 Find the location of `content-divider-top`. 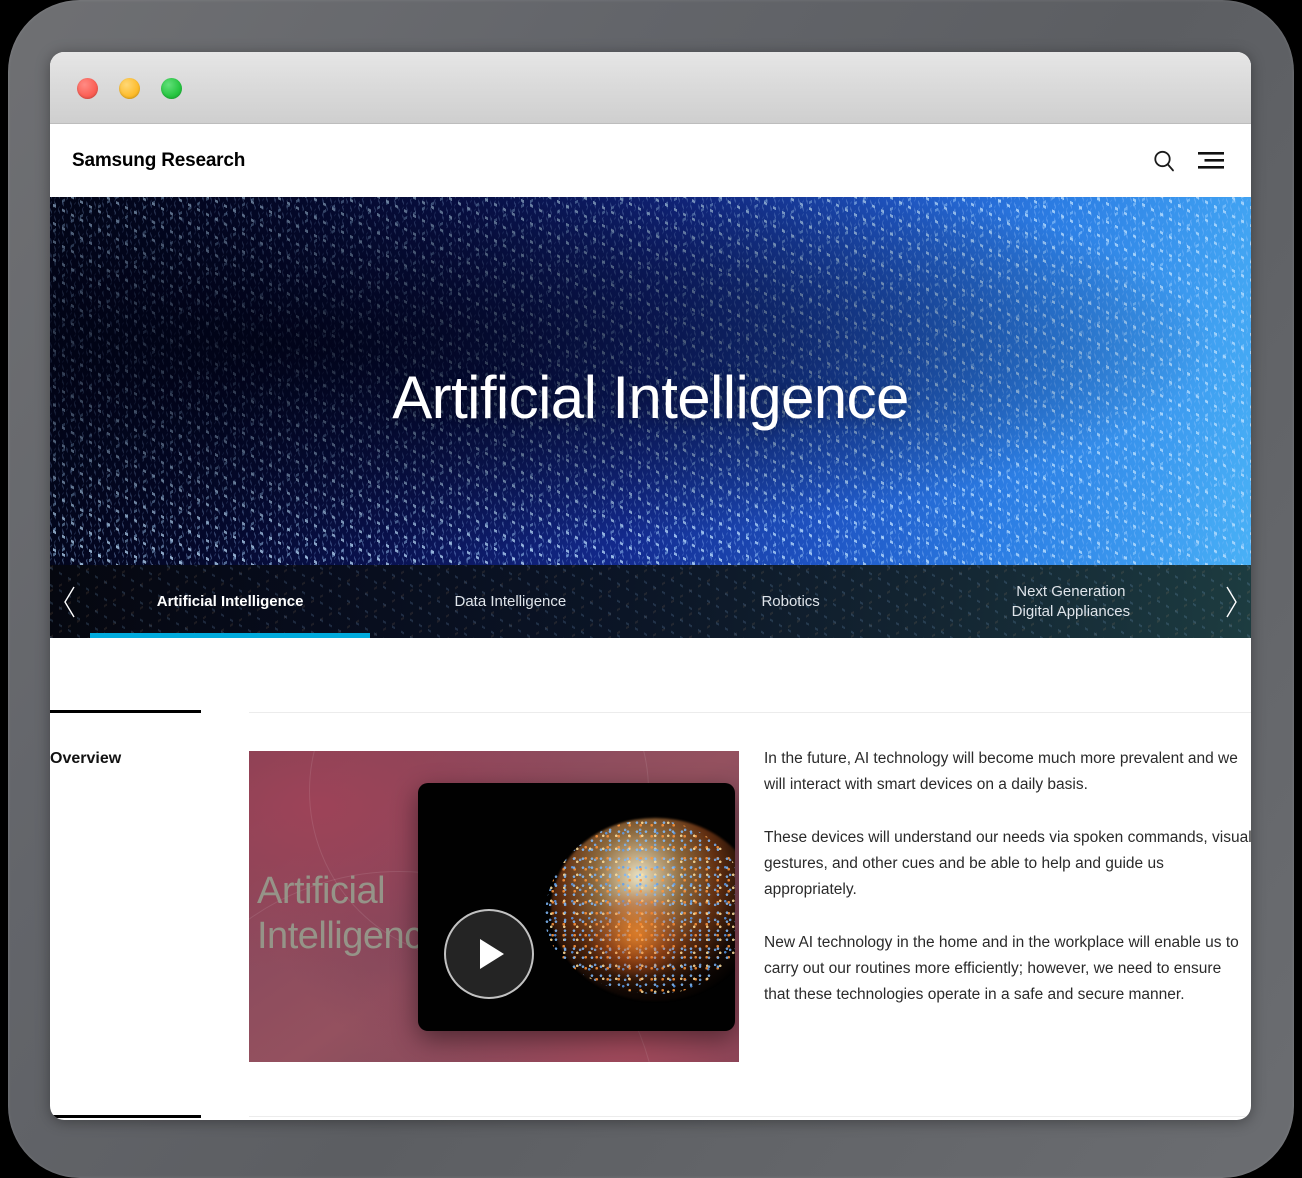

content-divider-top is located at coordinates (750, 712).